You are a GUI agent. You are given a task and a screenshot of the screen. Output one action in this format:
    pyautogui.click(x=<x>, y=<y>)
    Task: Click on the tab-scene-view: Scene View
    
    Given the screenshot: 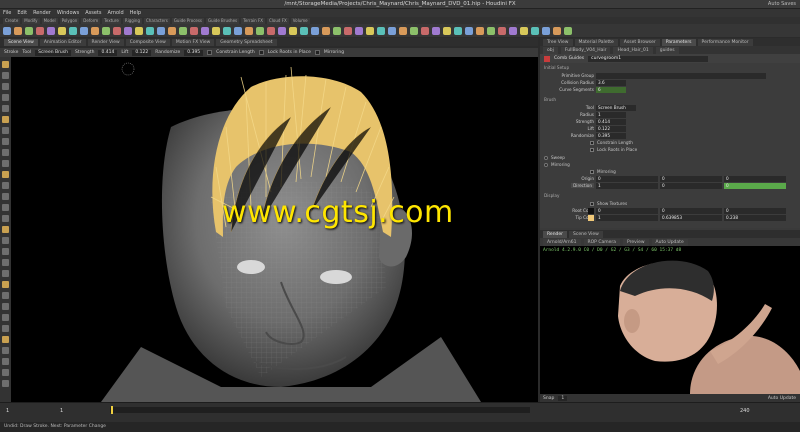 What is the action you would take?
    pyautogui.click(x=21, y=42)
    